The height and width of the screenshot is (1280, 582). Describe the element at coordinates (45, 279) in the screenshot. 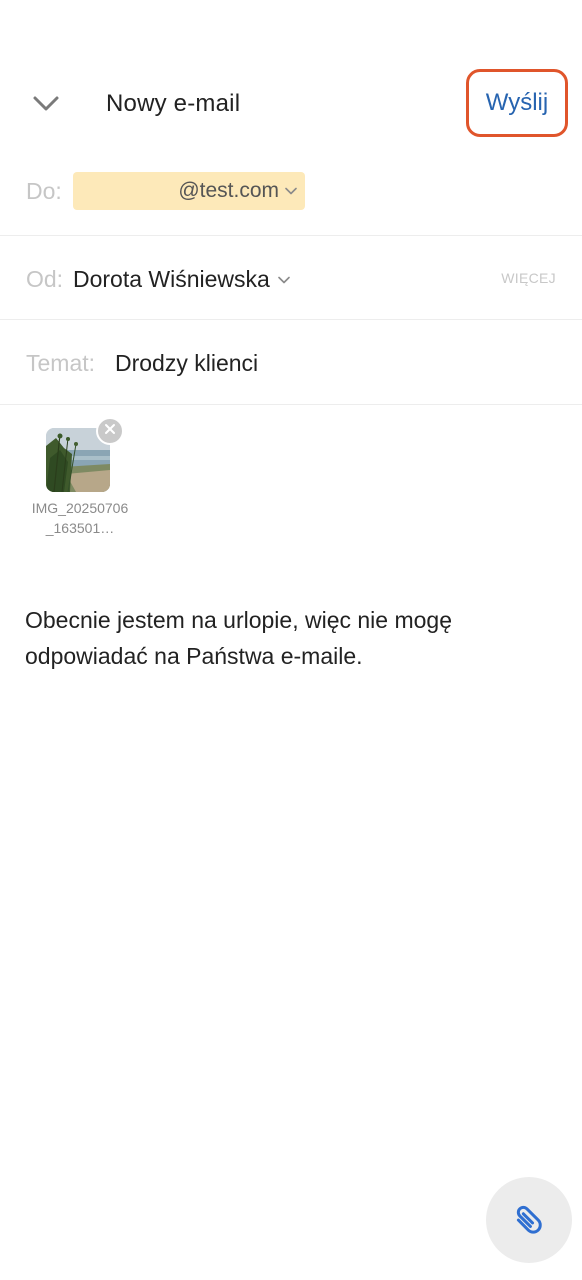

I see `from-label: Od:` at that location.